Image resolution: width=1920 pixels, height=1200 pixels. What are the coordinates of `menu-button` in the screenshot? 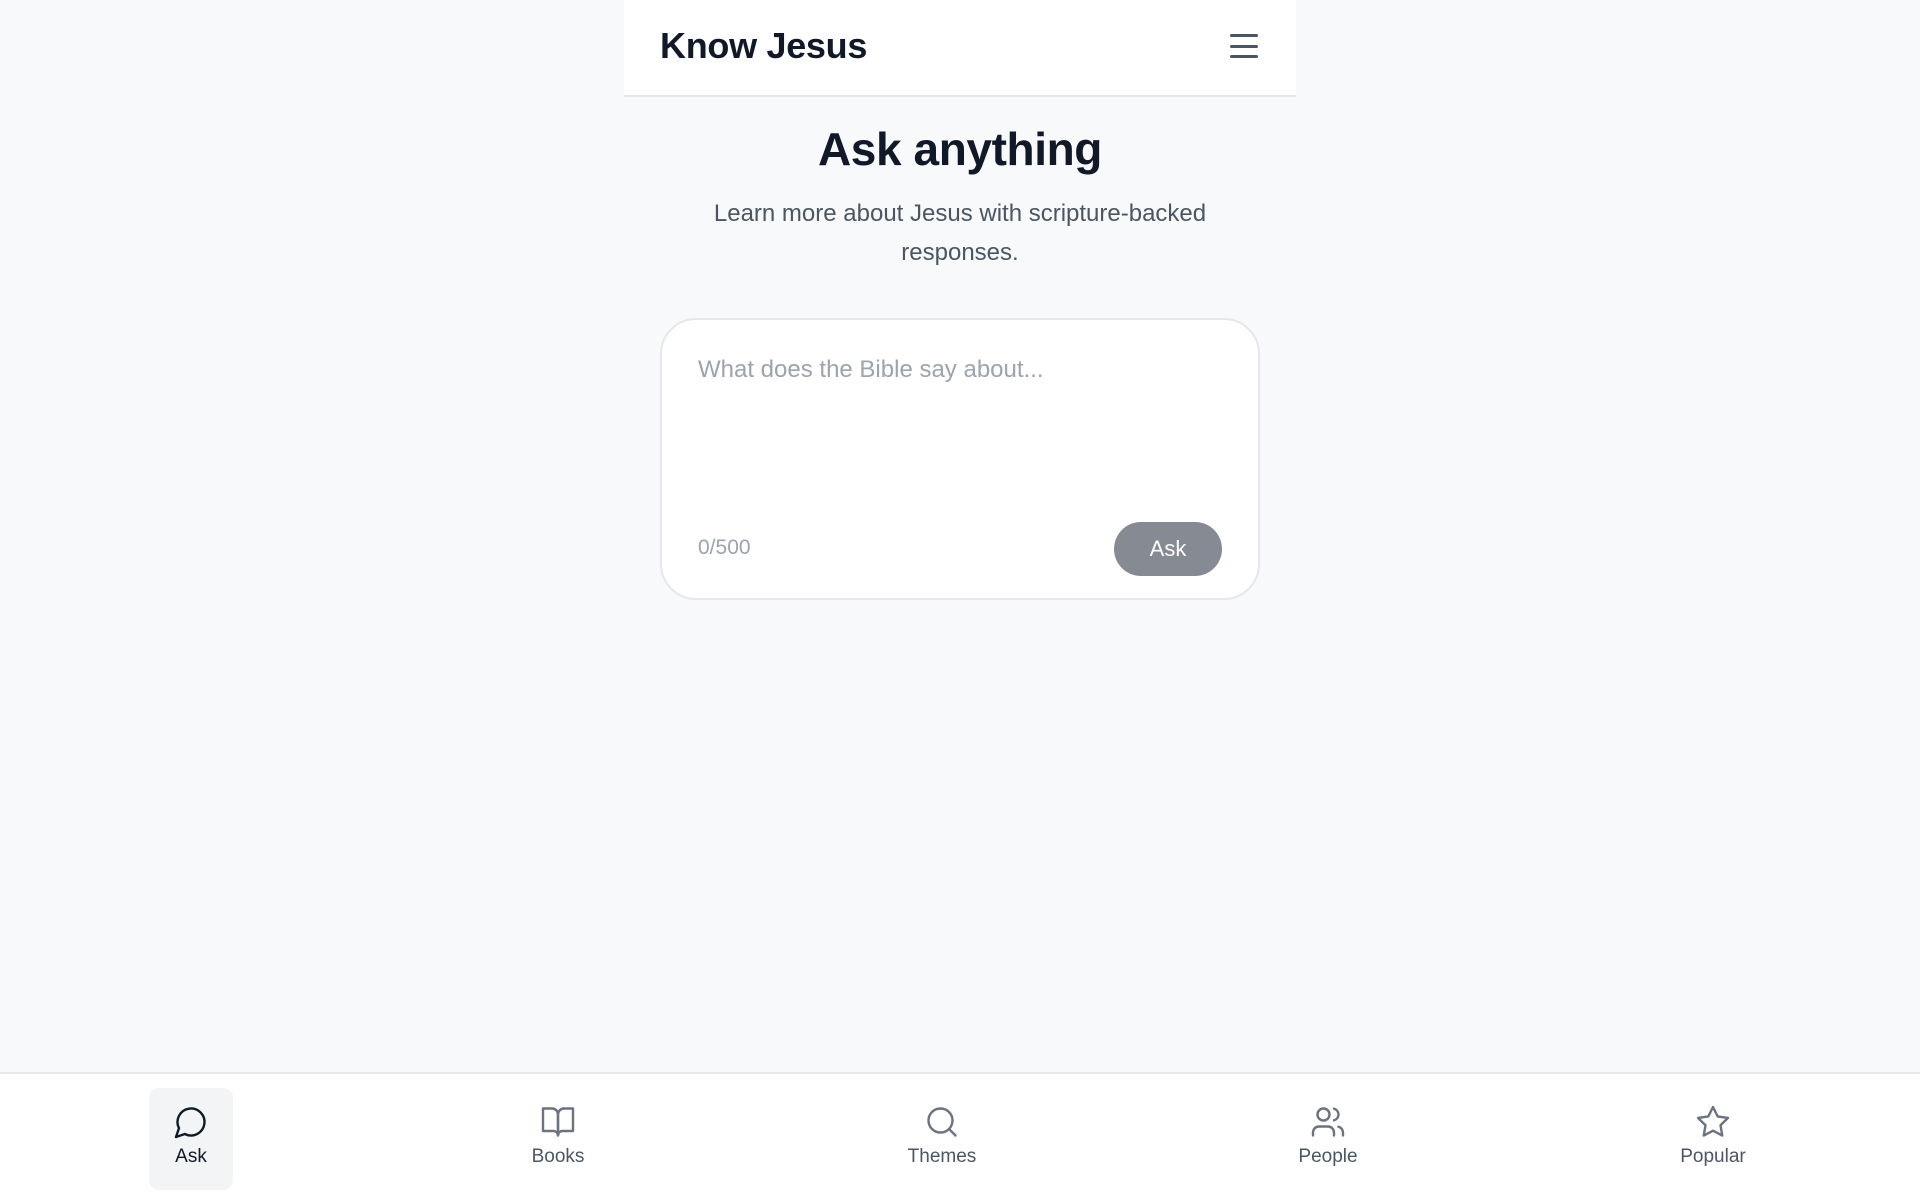 It's located at (1244, 46).